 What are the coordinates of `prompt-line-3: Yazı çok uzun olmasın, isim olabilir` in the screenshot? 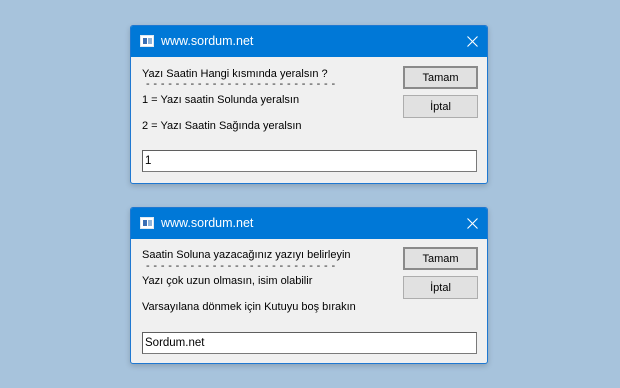 It's located at (227, 281).